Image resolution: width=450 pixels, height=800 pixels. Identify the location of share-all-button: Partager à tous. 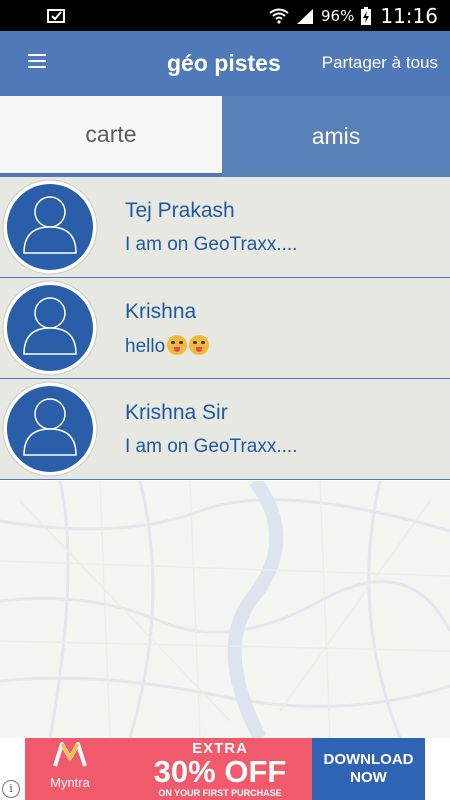
(380, 63).